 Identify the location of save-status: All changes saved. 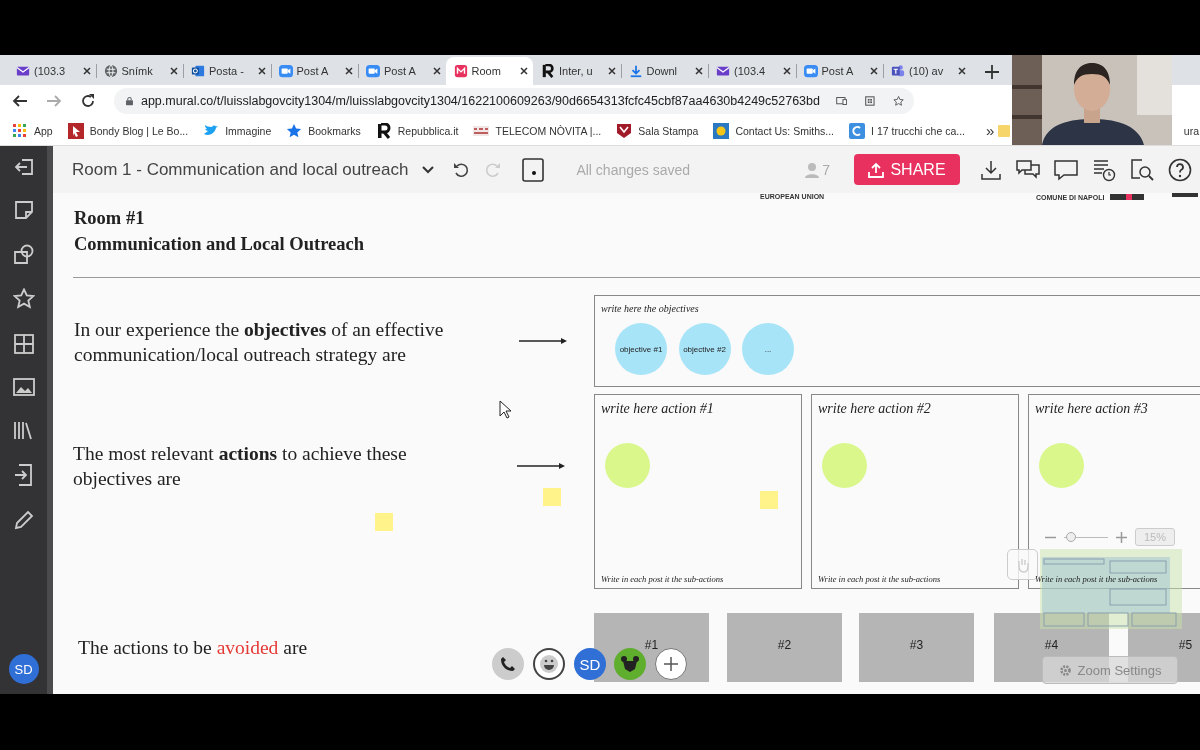
(633, 169).